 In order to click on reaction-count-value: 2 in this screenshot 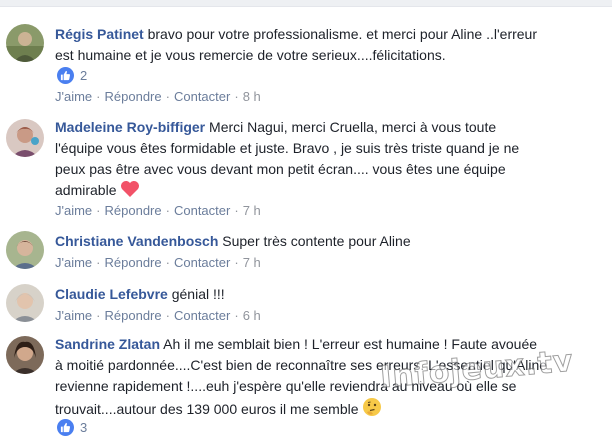, I will do `click(84, 75)`.